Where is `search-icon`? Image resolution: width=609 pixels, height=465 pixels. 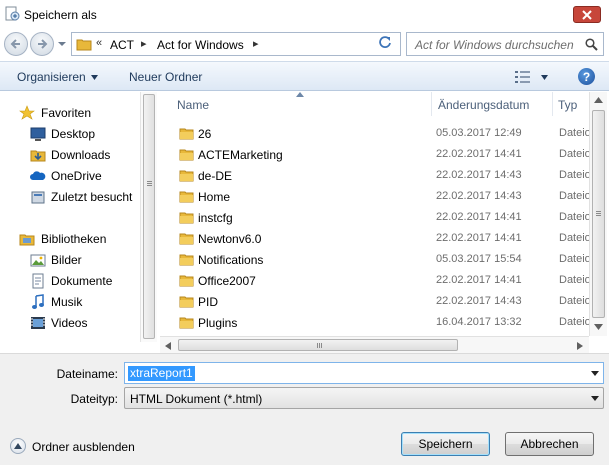 search-icon is located at coordinates (591, 44).